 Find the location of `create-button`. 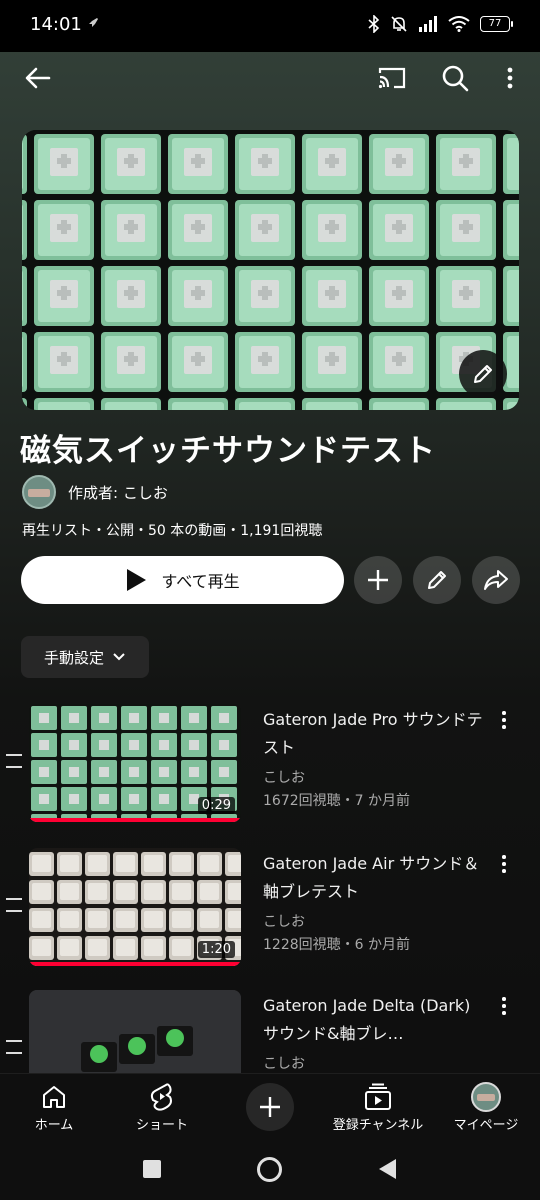

create-button is located at coordinates (270, 1107).